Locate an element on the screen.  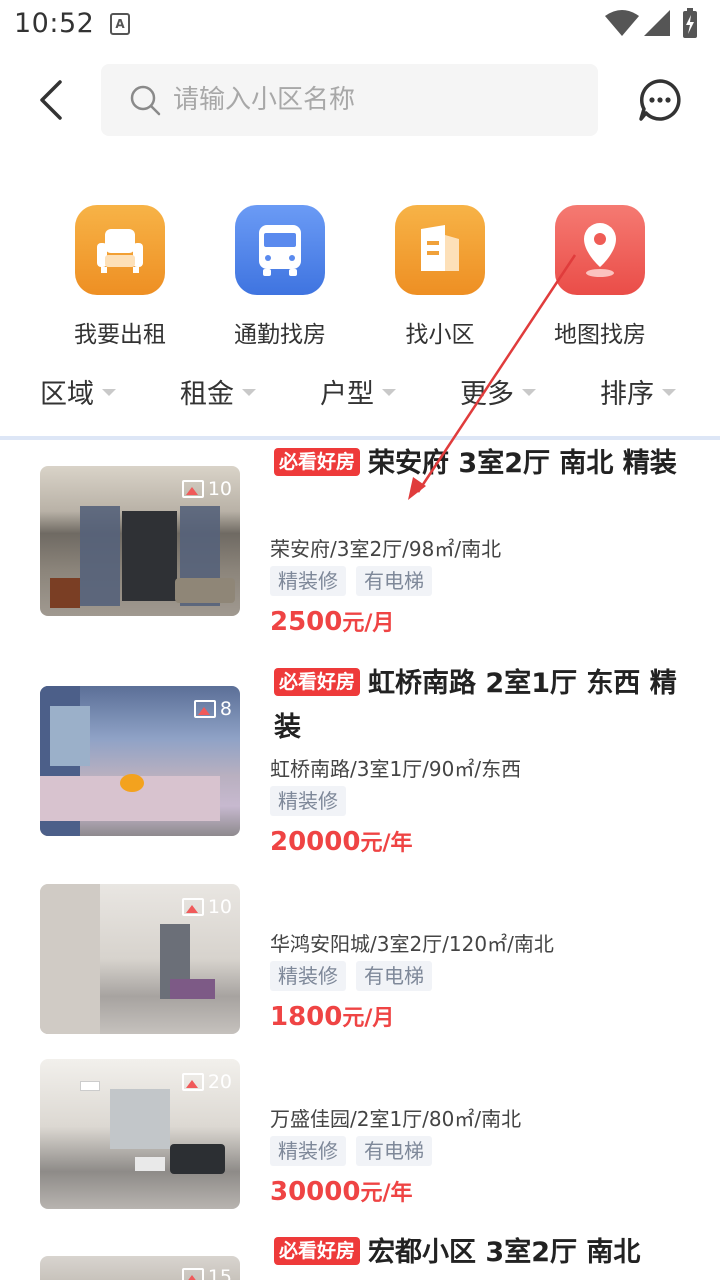
search-box is located at coordinates (349, 100).